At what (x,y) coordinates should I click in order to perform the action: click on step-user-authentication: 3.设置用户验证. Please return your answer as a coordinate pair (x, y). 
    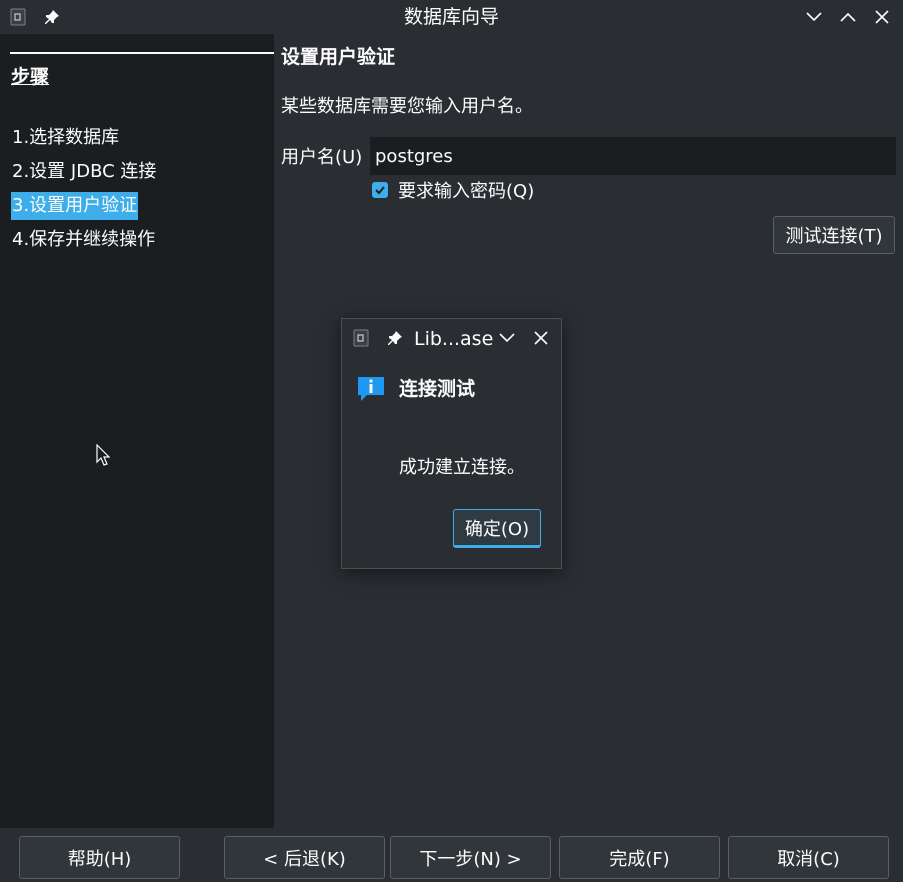
    Looking at the image, I should click on (75, 206).